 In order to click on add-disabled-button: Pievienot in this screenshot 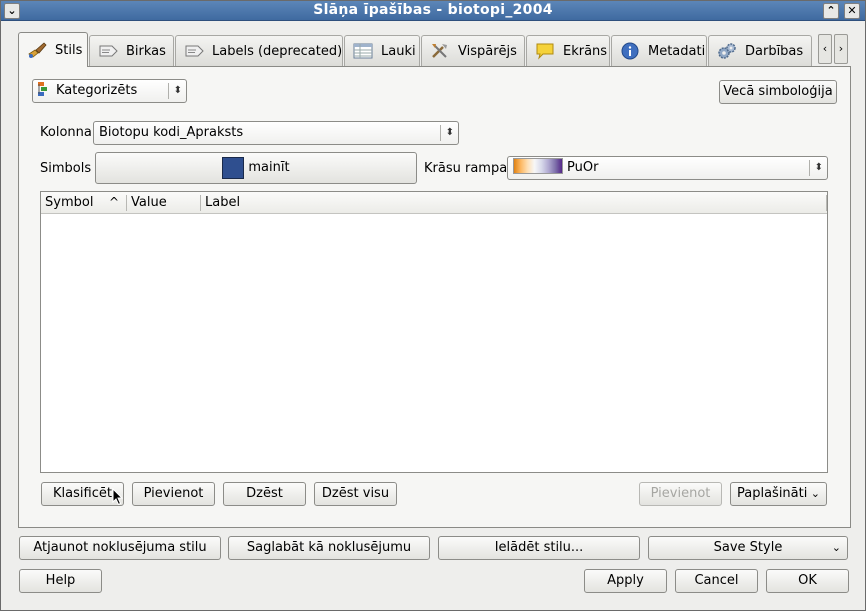, I will do `click(680, 494)`.